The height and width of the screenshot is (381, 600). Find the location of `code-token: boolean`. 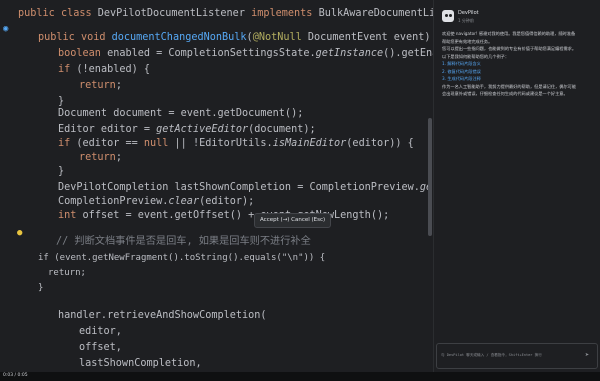

code-token: boolean is located at coordinates (83, 53).